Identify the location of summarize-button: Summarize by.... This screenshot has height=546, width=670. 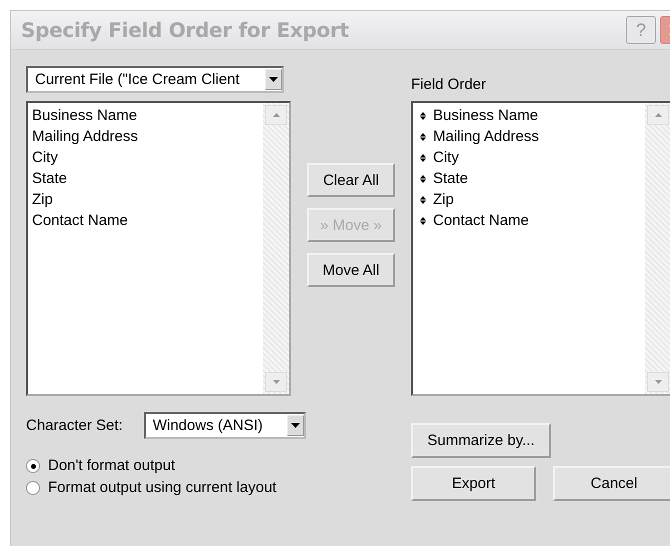
(481, 440).